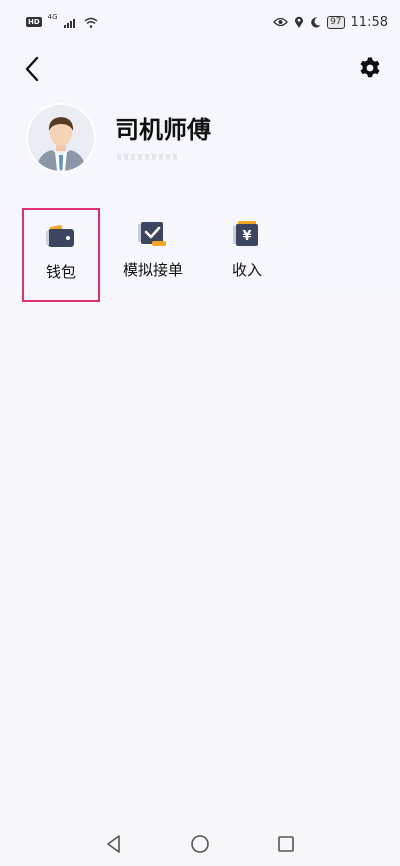 Image resolution: width=400 pixels, height=866 pixels. Describe the element at coordinates (148, 157) in the screenshot. I see `blurred-subtext` at that location.